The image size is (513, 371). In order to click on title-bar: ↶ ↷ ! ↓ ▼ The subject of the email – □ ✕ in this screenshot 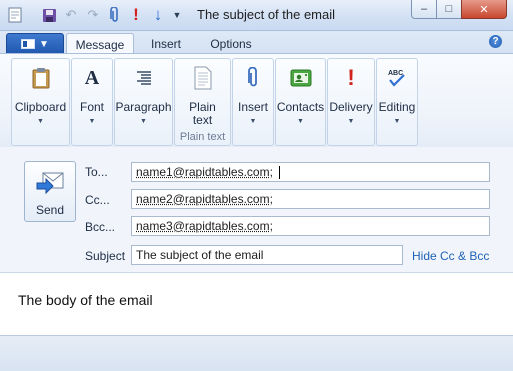, I will do `click(256, 15)`.